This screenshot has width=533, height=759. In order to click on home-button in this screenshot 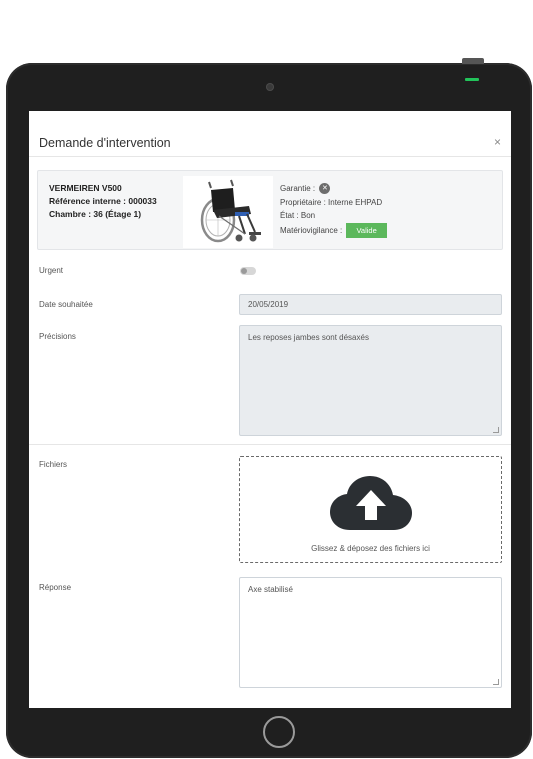, I will do `click(279, 732)`.